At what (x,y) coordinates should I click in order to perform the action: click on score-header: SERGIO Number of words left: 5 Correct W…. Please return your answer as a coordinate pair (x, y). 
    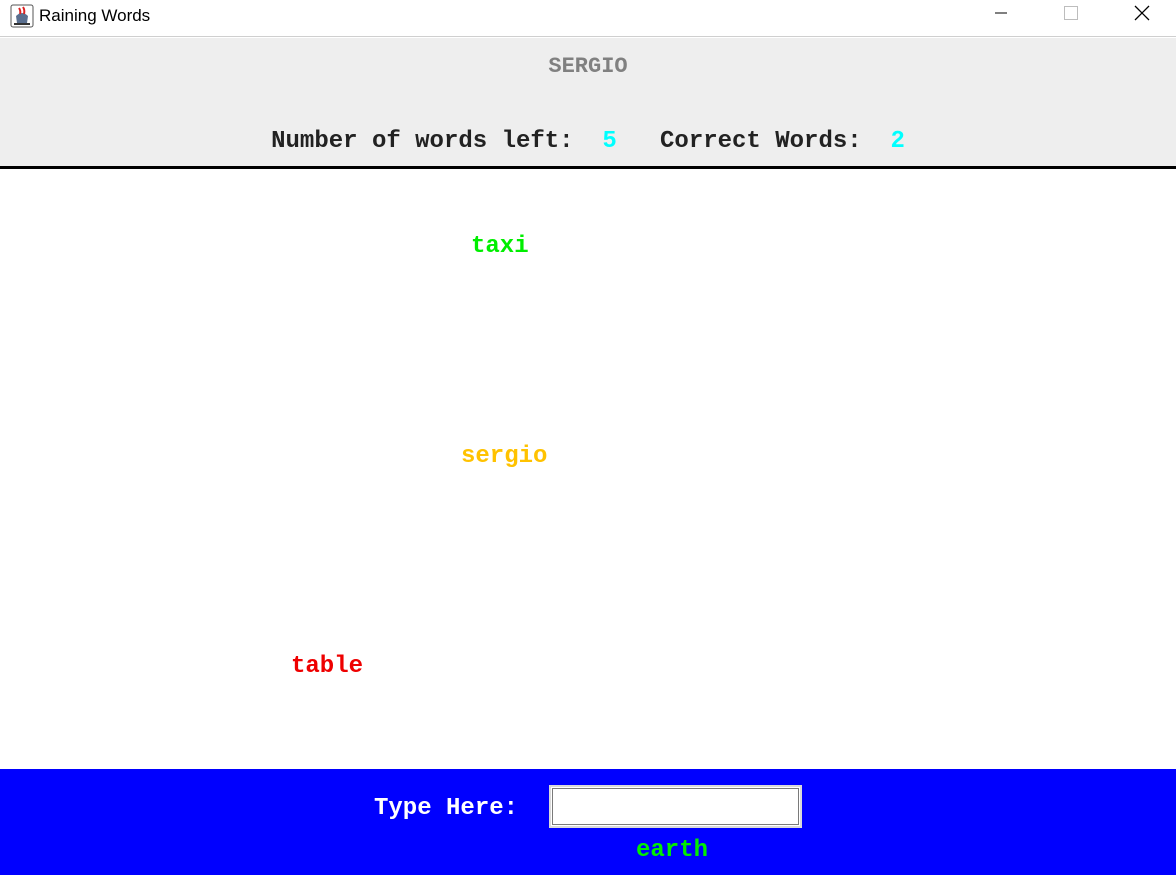
    Looking at the image, I should click on (588, 103).